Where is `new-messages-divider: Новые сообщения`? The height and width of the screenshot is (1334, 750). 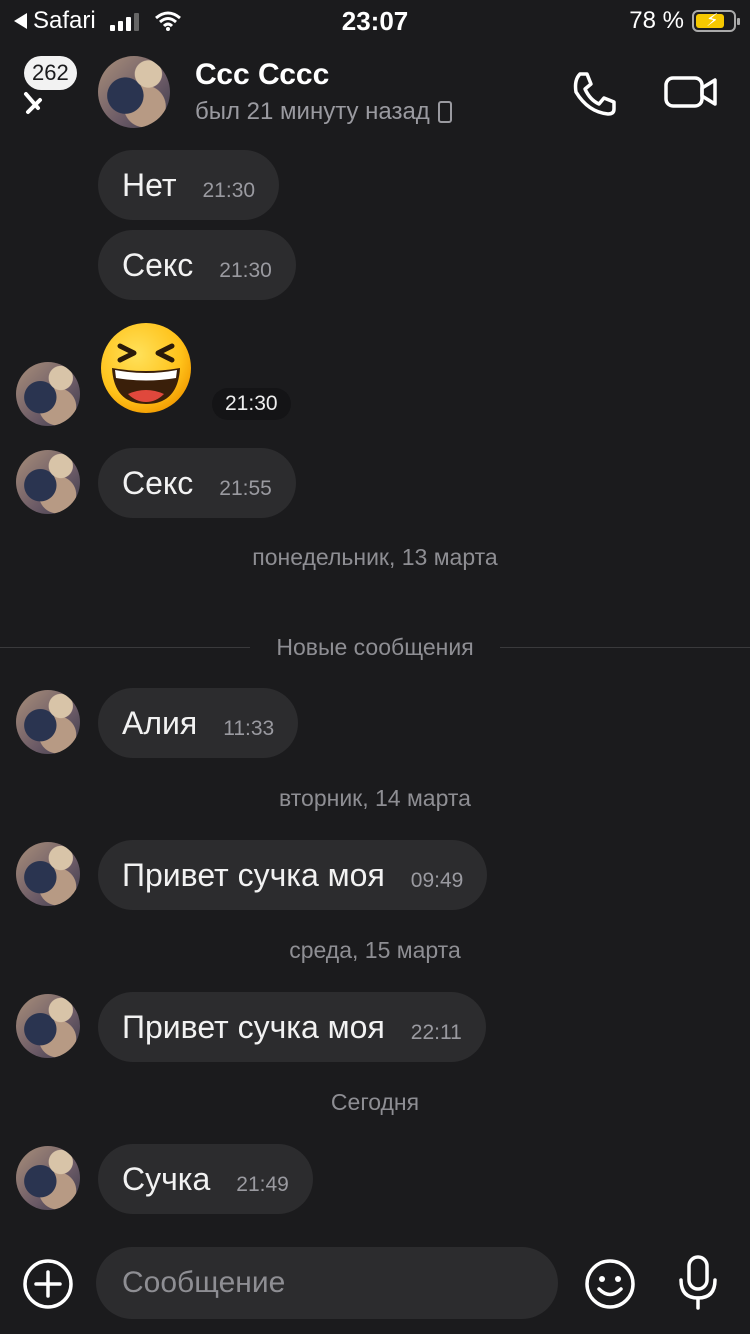
new-messages-divider: Новые сообщения is located at coordinates (375, 647).